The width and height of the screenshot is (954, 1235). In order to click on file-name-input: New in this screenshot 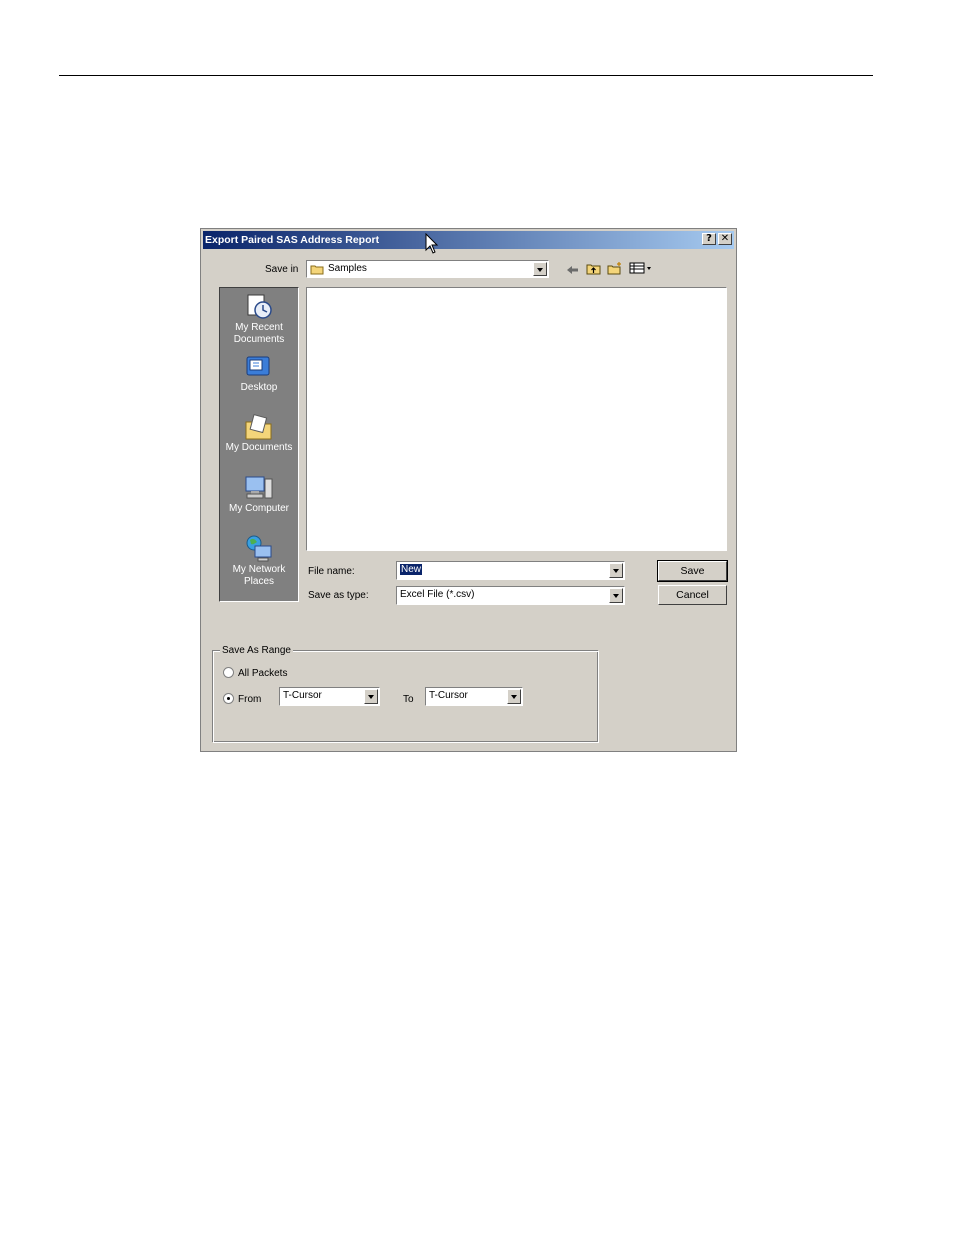, I will do `click(510, 570)`.